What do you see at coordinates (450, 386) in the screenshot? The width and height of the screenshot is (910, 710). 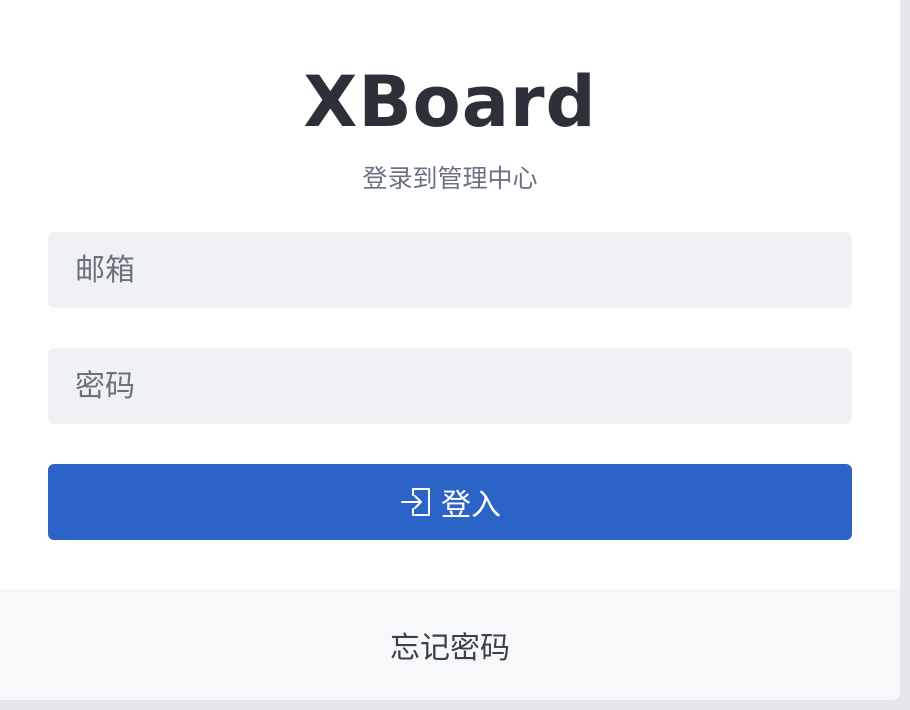 I see `password-input` at bounding box center [450, 386].